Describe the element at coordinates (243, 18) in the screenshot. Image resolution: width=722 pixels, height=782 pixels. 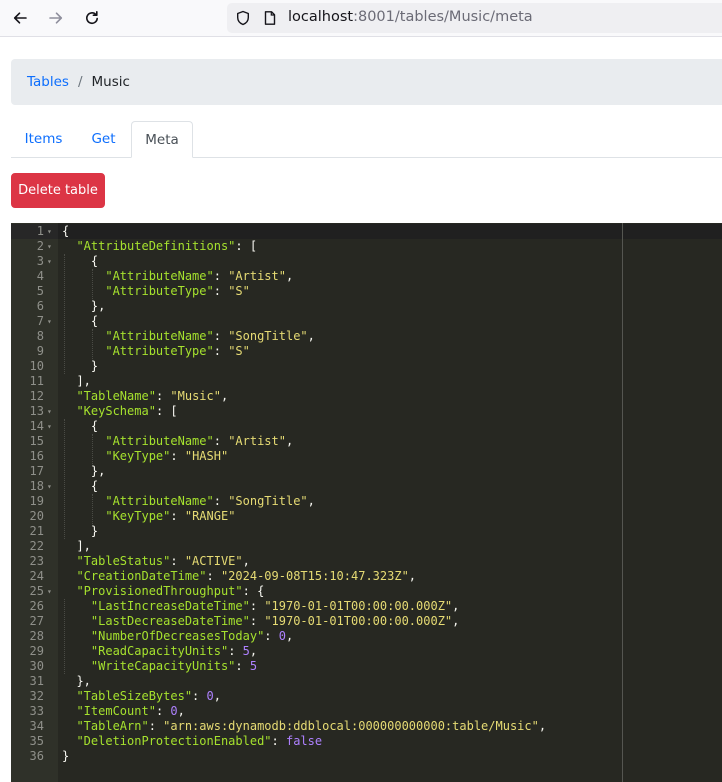
I see `shield-icon` at that location.